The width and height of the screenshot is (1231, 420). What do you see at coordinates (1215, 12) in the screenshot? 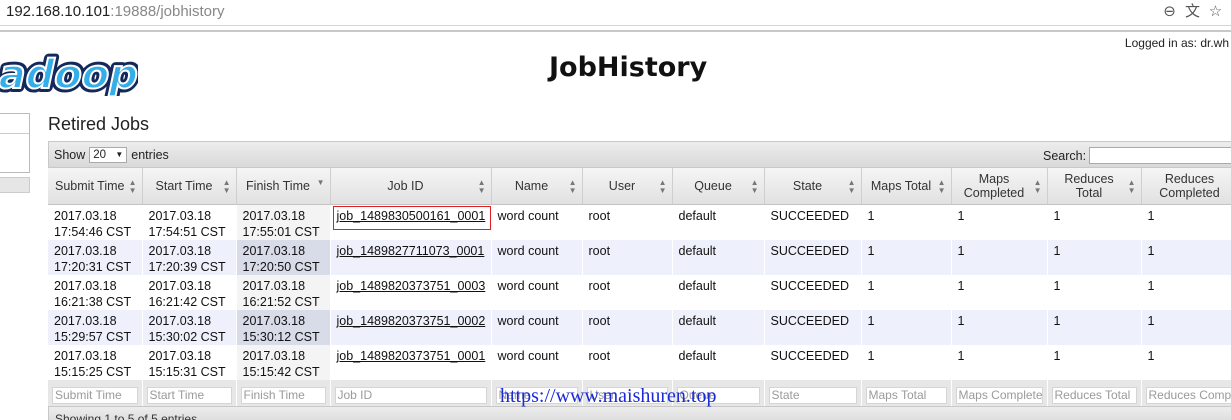
I see `star-icon: ☆` at bounding box center [1215, 12].